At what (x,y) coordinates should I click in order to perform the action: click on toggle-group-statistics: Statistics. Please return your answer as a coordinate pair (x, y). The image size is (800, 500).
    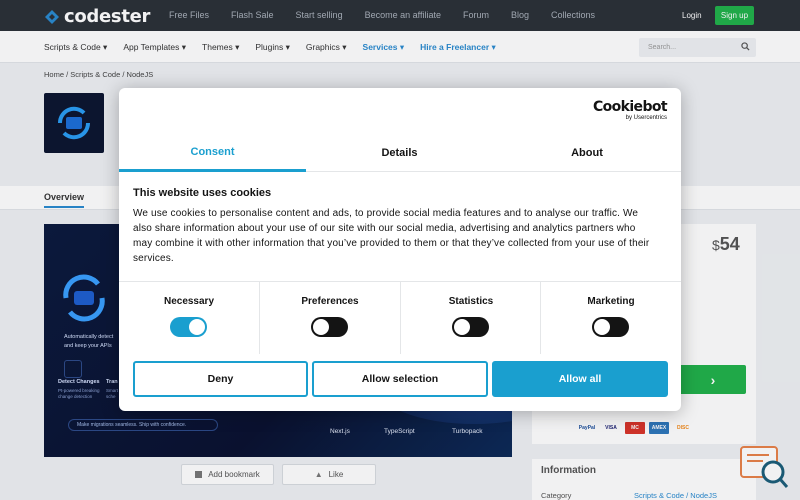
    Looking at the image, I should click on (470, 318).